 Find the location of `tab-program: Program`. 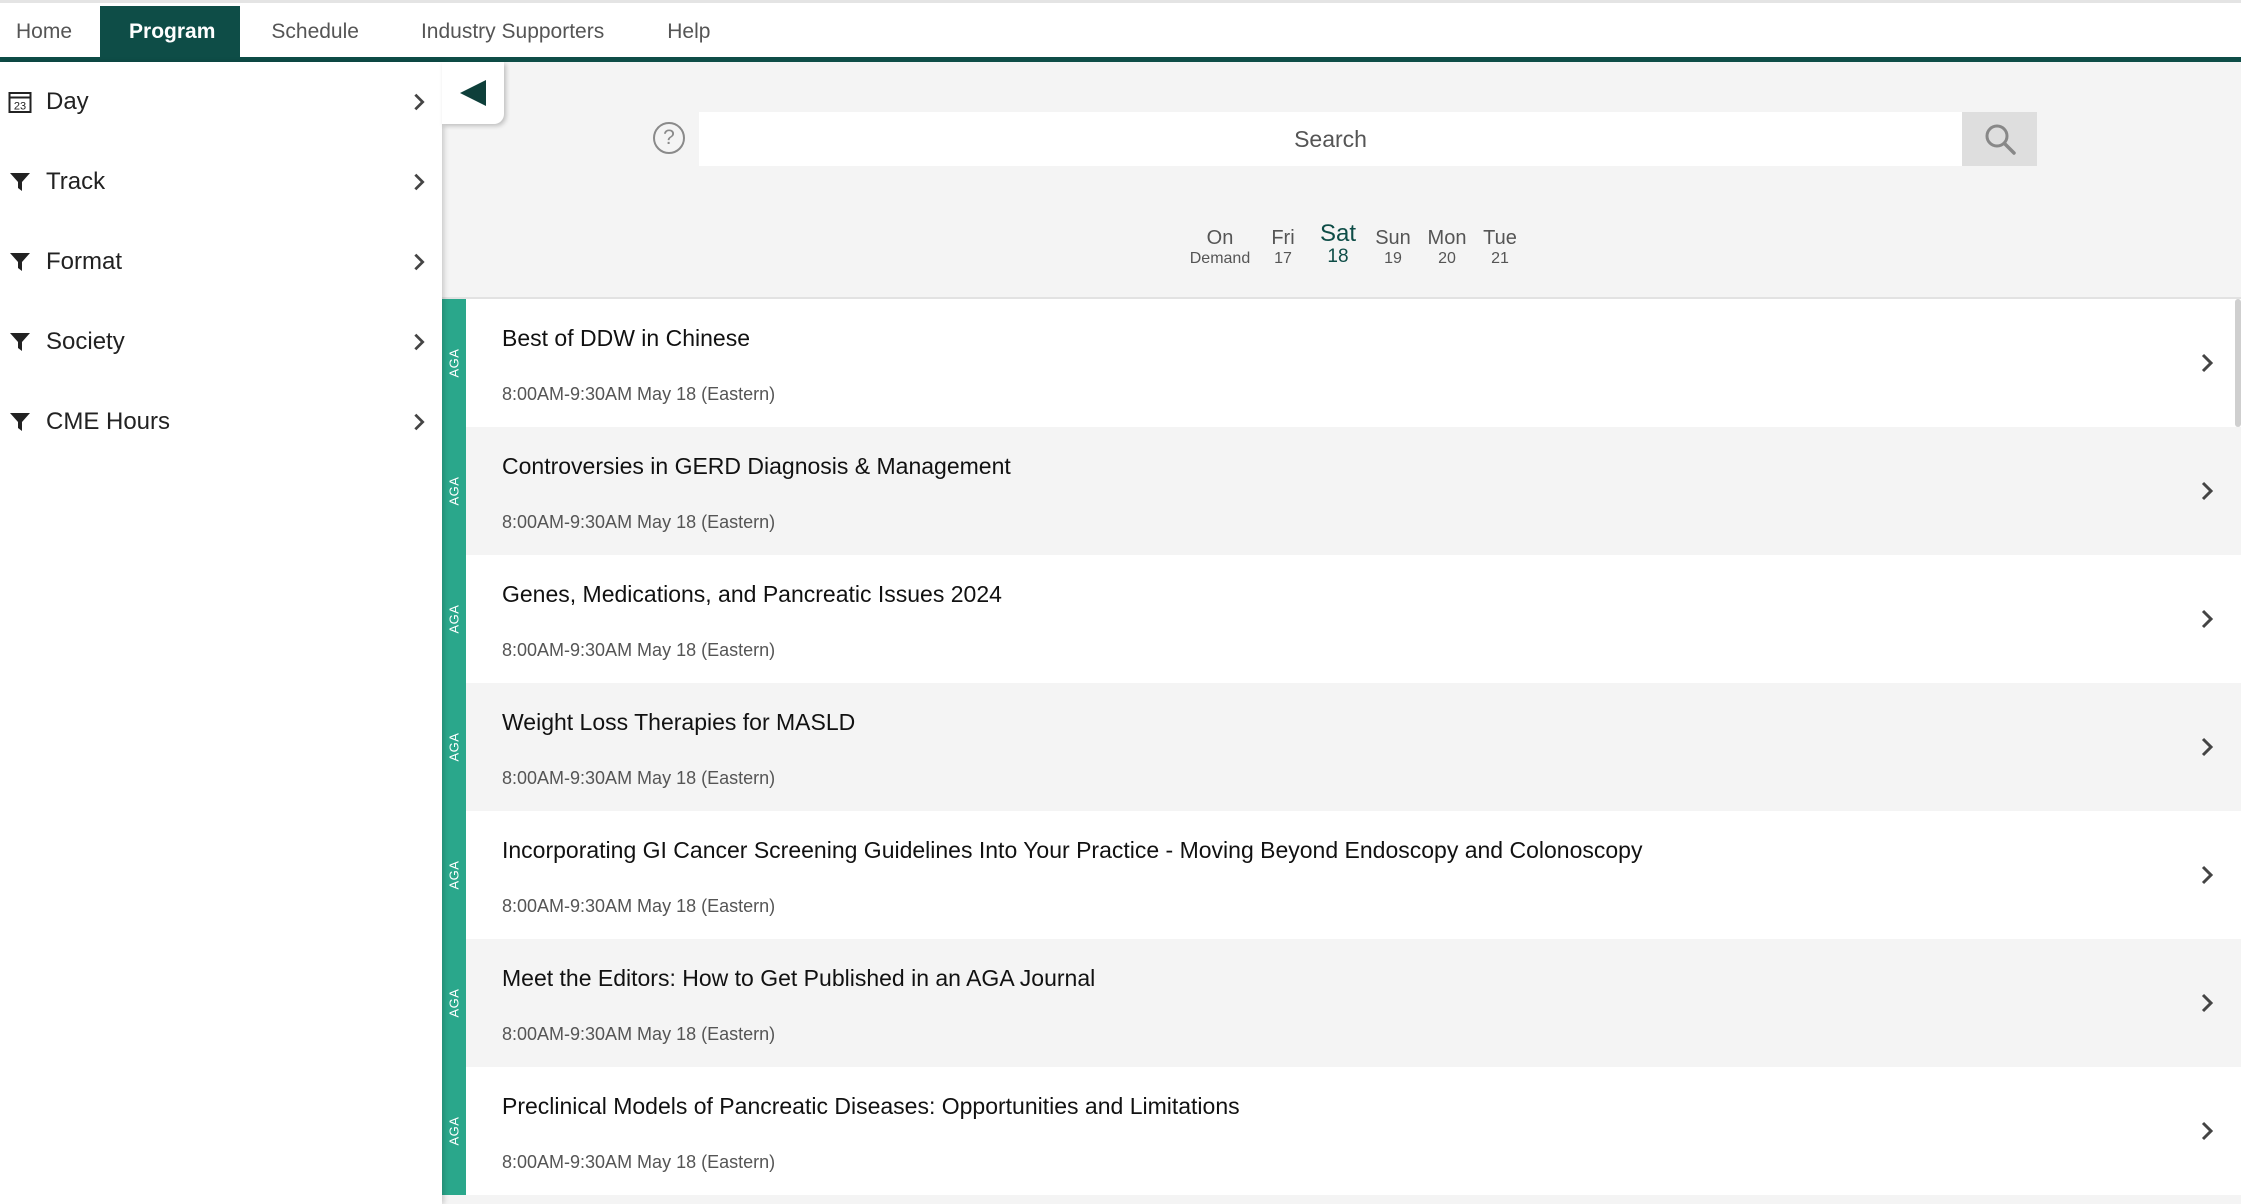

tab-program: Program is located at coordinates (170, 31).